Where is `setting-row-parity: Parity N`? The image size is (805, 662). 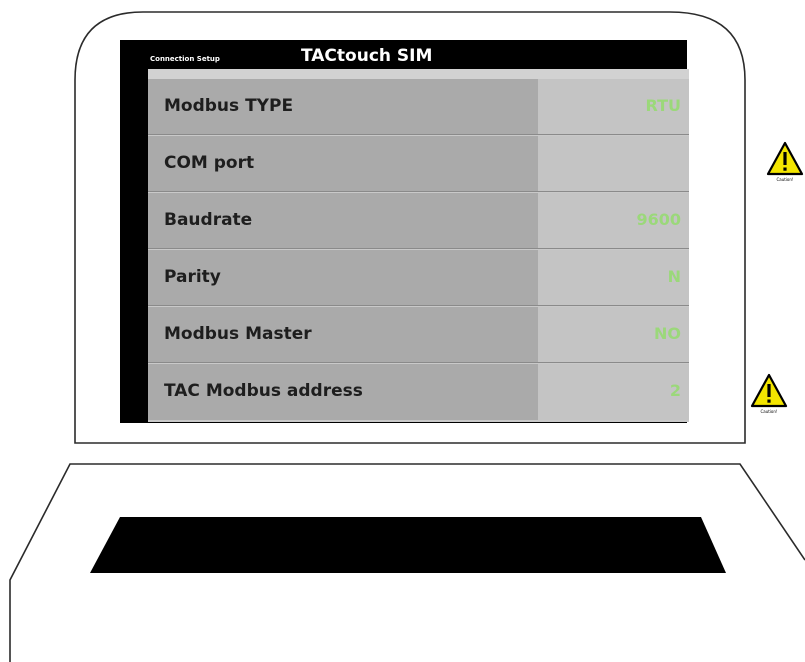 setting-row-parity: Parity N is located at coordinates (418, 278).